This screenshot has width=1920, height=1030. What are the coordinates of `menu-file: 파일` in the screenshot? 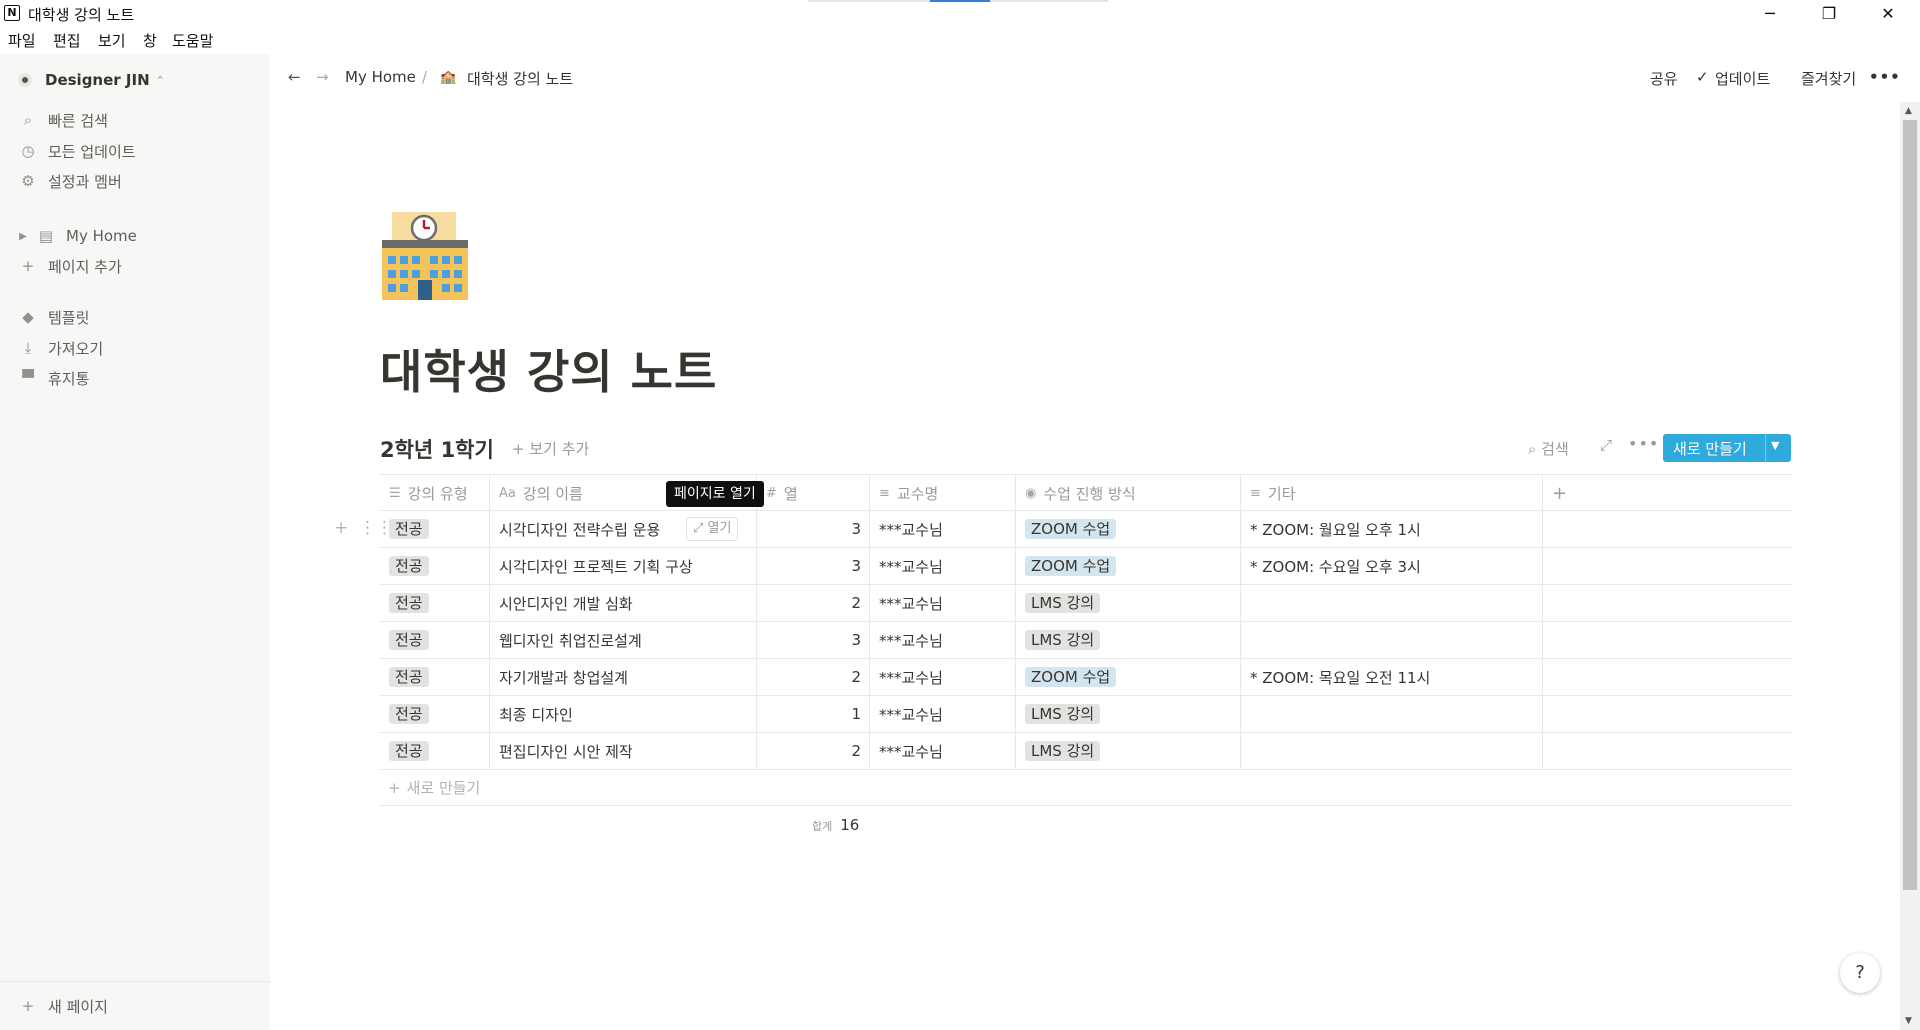 It's located at (22, 40).